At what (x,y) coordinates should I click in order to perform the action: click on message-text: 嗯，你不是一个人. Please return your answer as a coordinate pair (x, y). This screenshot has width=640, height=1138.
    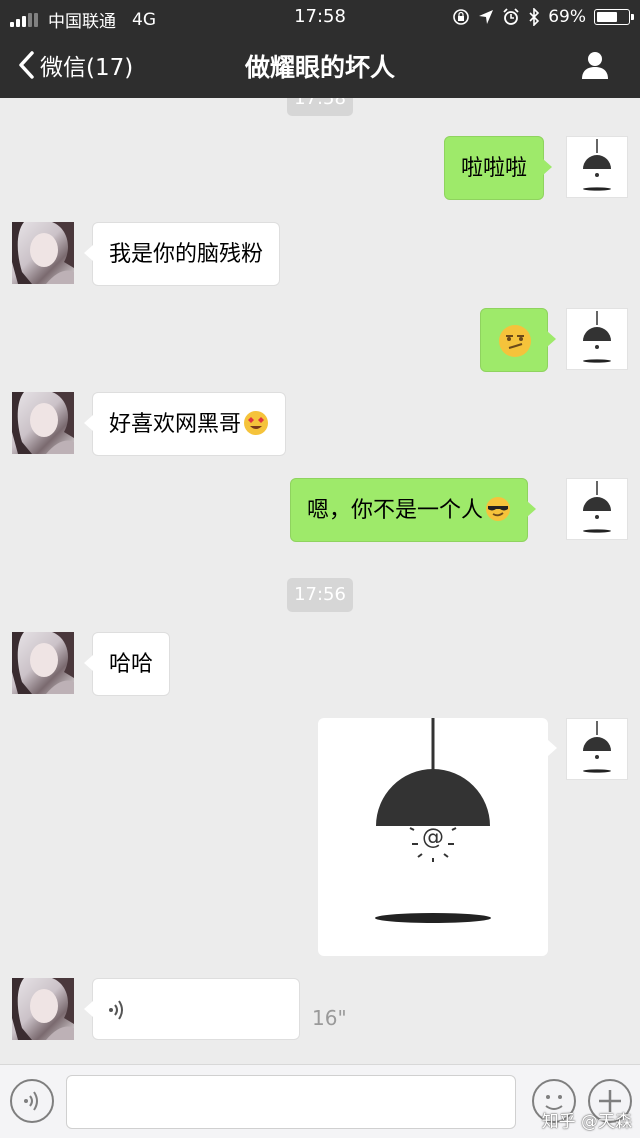
    Looking at the image, I should click on (395, 510).